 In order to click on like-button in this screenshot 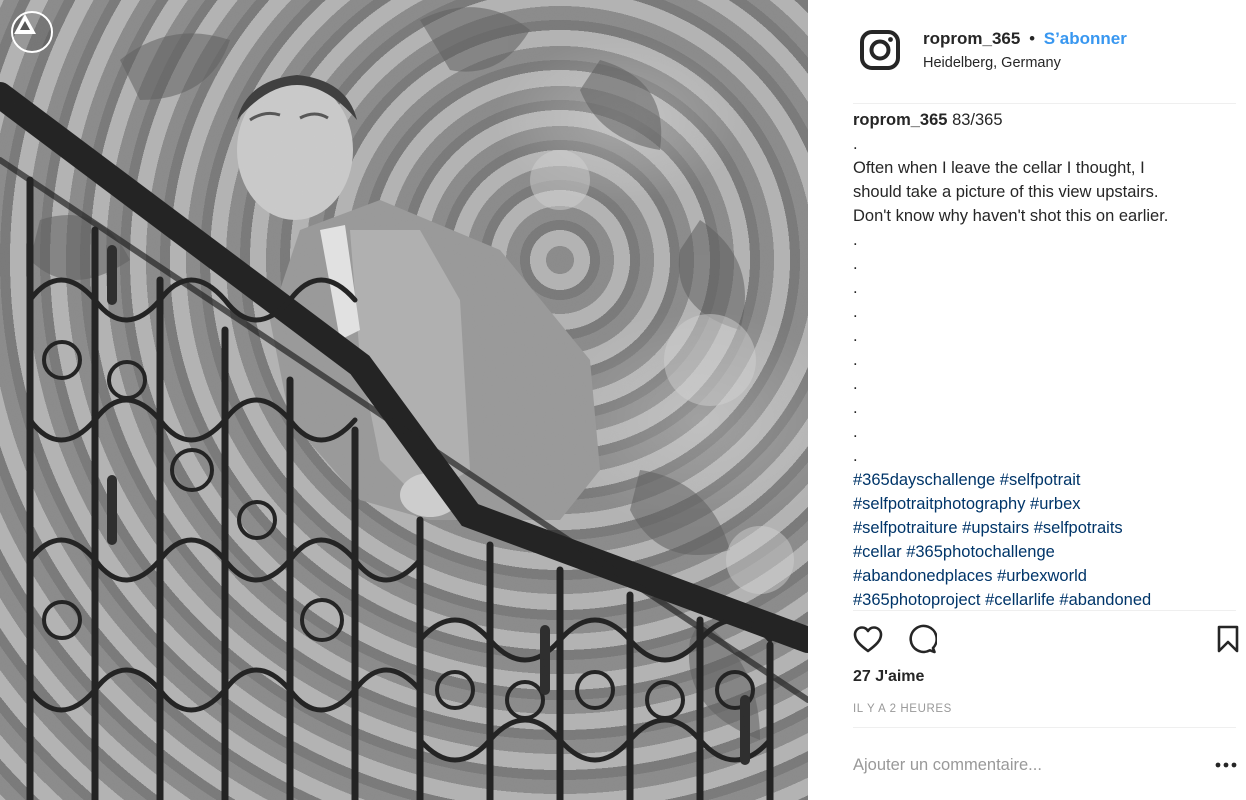, I will do `click(868, 641)`.